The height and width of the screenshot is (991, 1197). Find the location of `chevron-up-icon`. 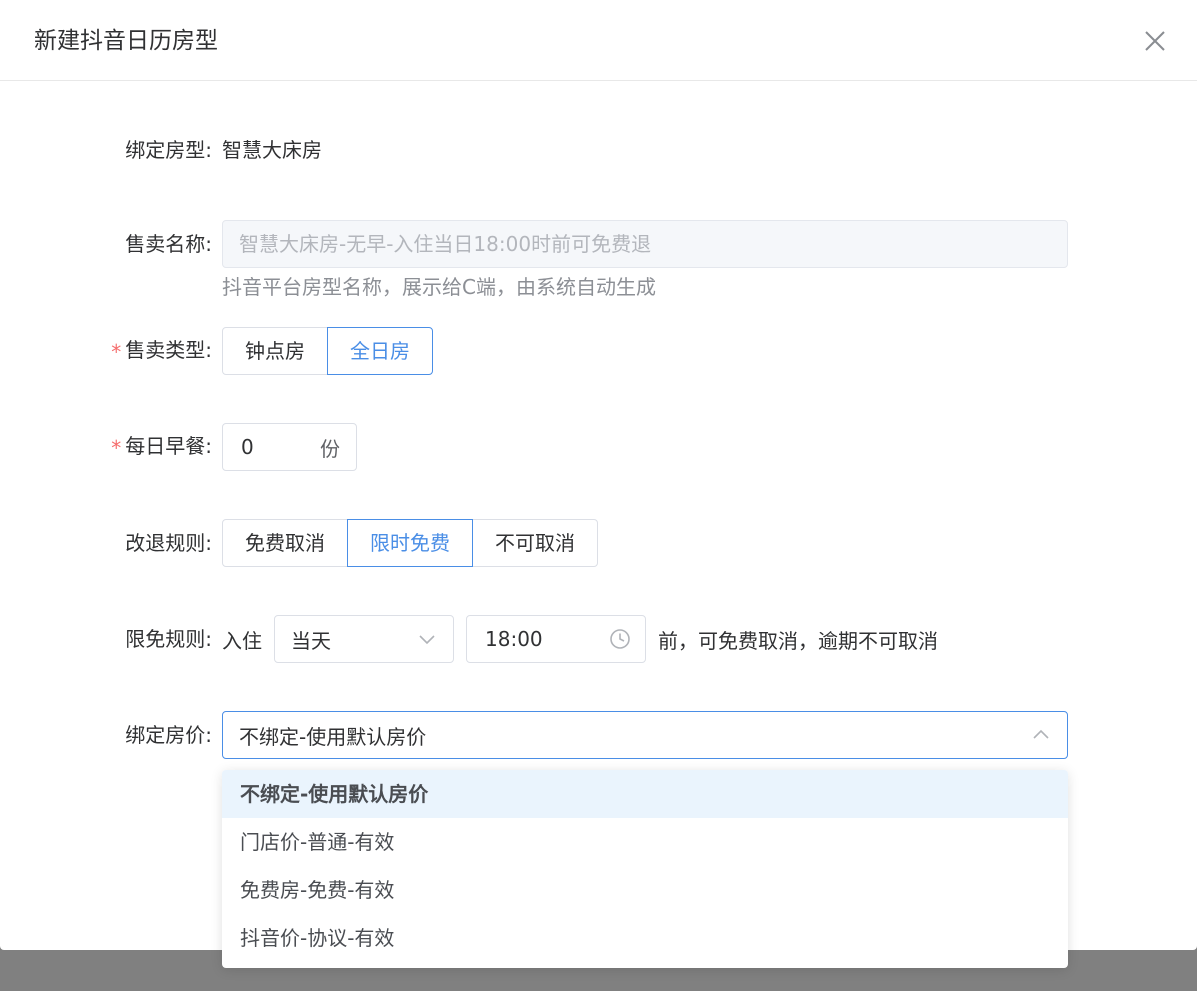

chevron-up-icon is located at coordinates (1041, 734).